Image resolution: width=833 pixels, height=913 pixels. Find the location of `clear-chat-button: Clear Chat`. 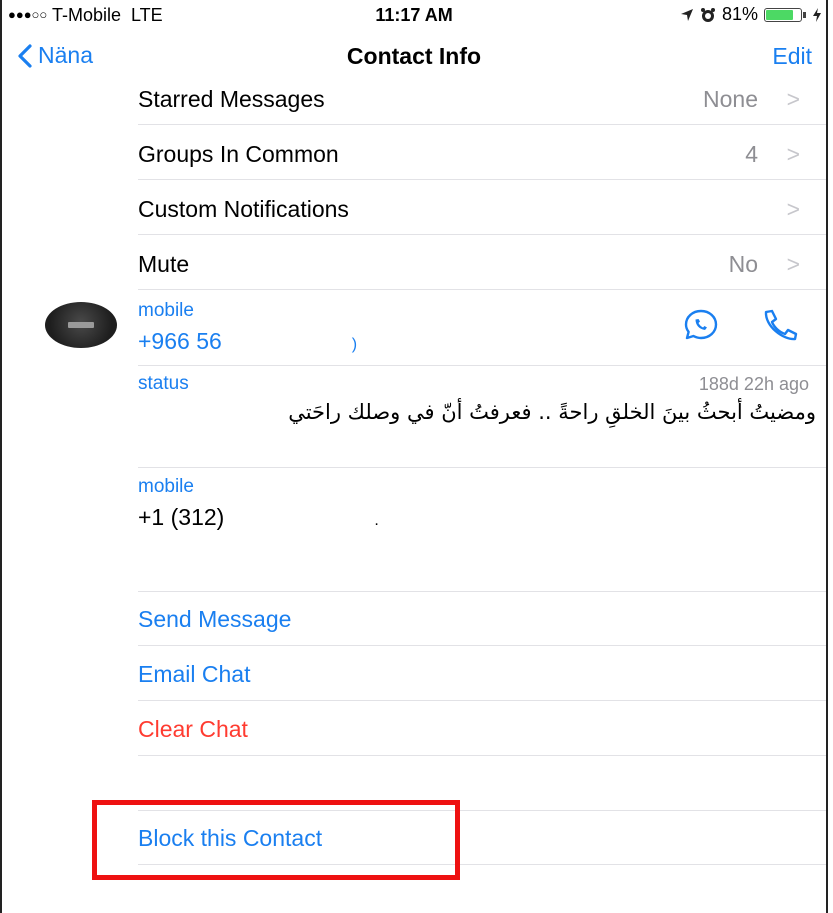

clear-chat-button: Clear Chat is located at coordinates (193, 729).